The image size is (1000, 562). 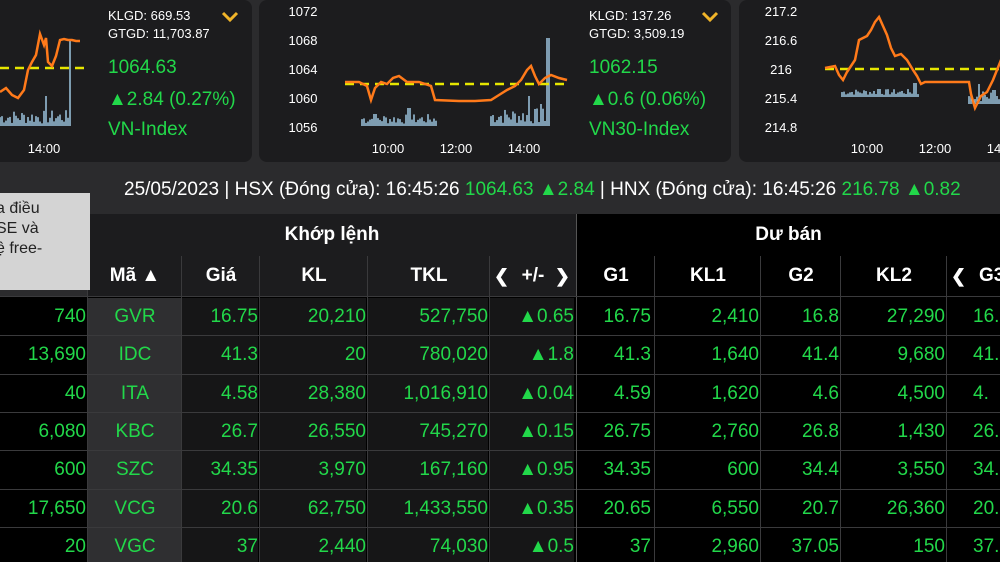 What do you see at coordinates (623, 67) in the screenshot?
I see `vn30-price: 1062.15` at bounding box center [623, 67].